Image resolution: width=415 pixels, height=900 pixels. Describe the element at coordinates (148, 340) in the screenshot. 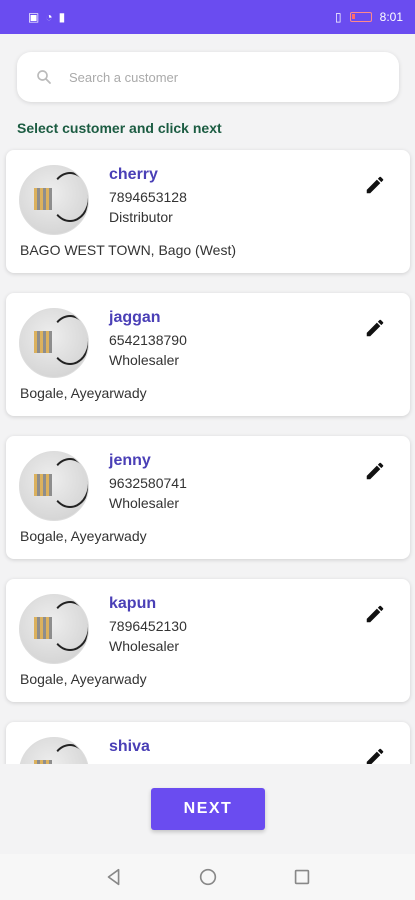

I see `customer-phone: 6542138790` at that location.